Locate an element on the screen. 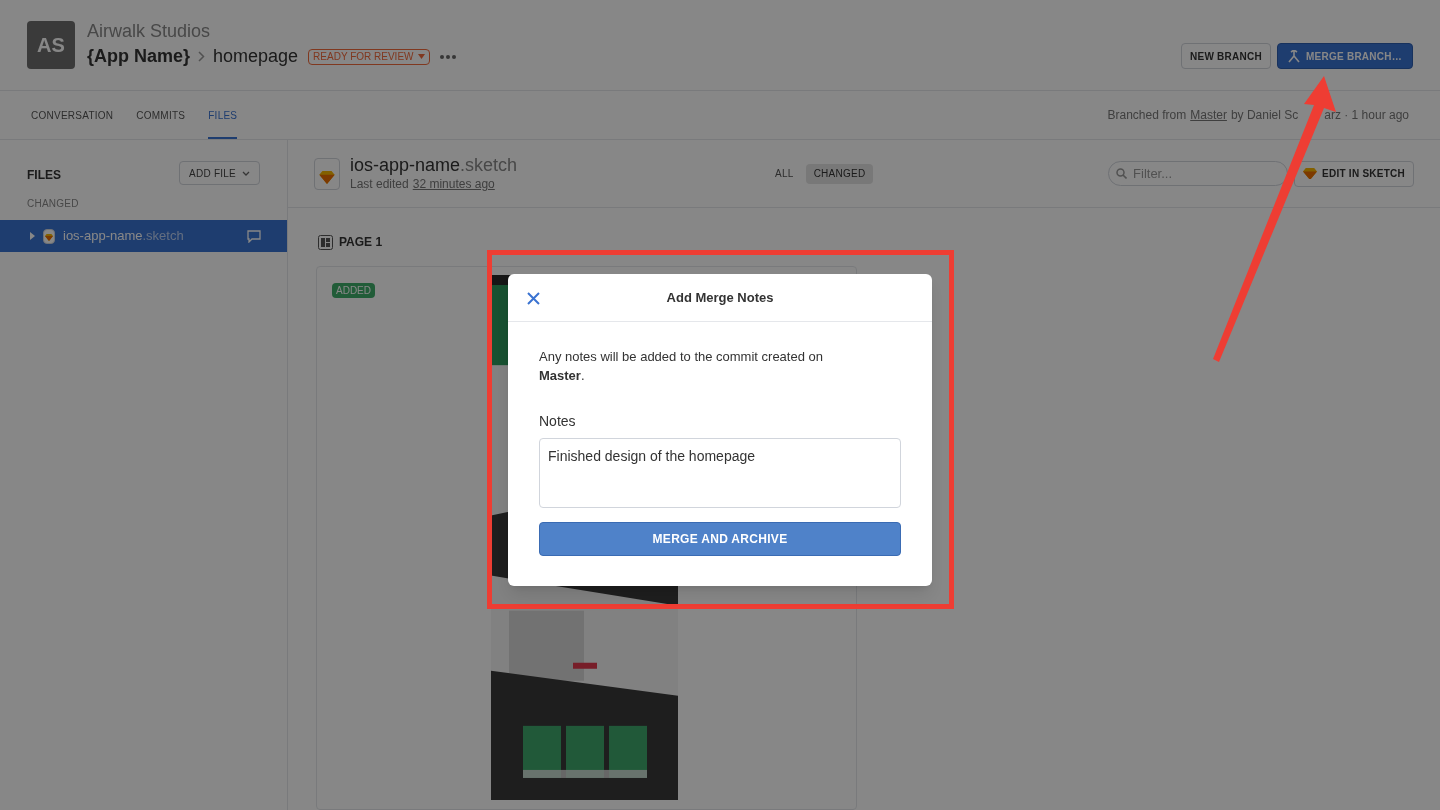 The width and height of the screenshot is (1440, 810). tab: CONVERSATION is located at coordinates (72, 115).